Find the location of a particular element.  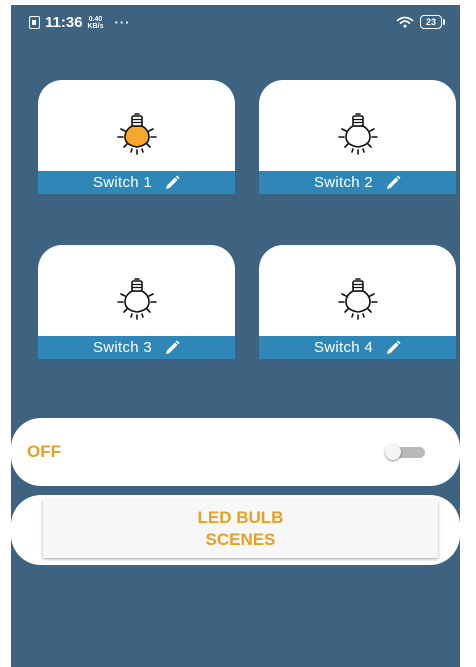

wifi-icon is located at coordinates (405, 22).